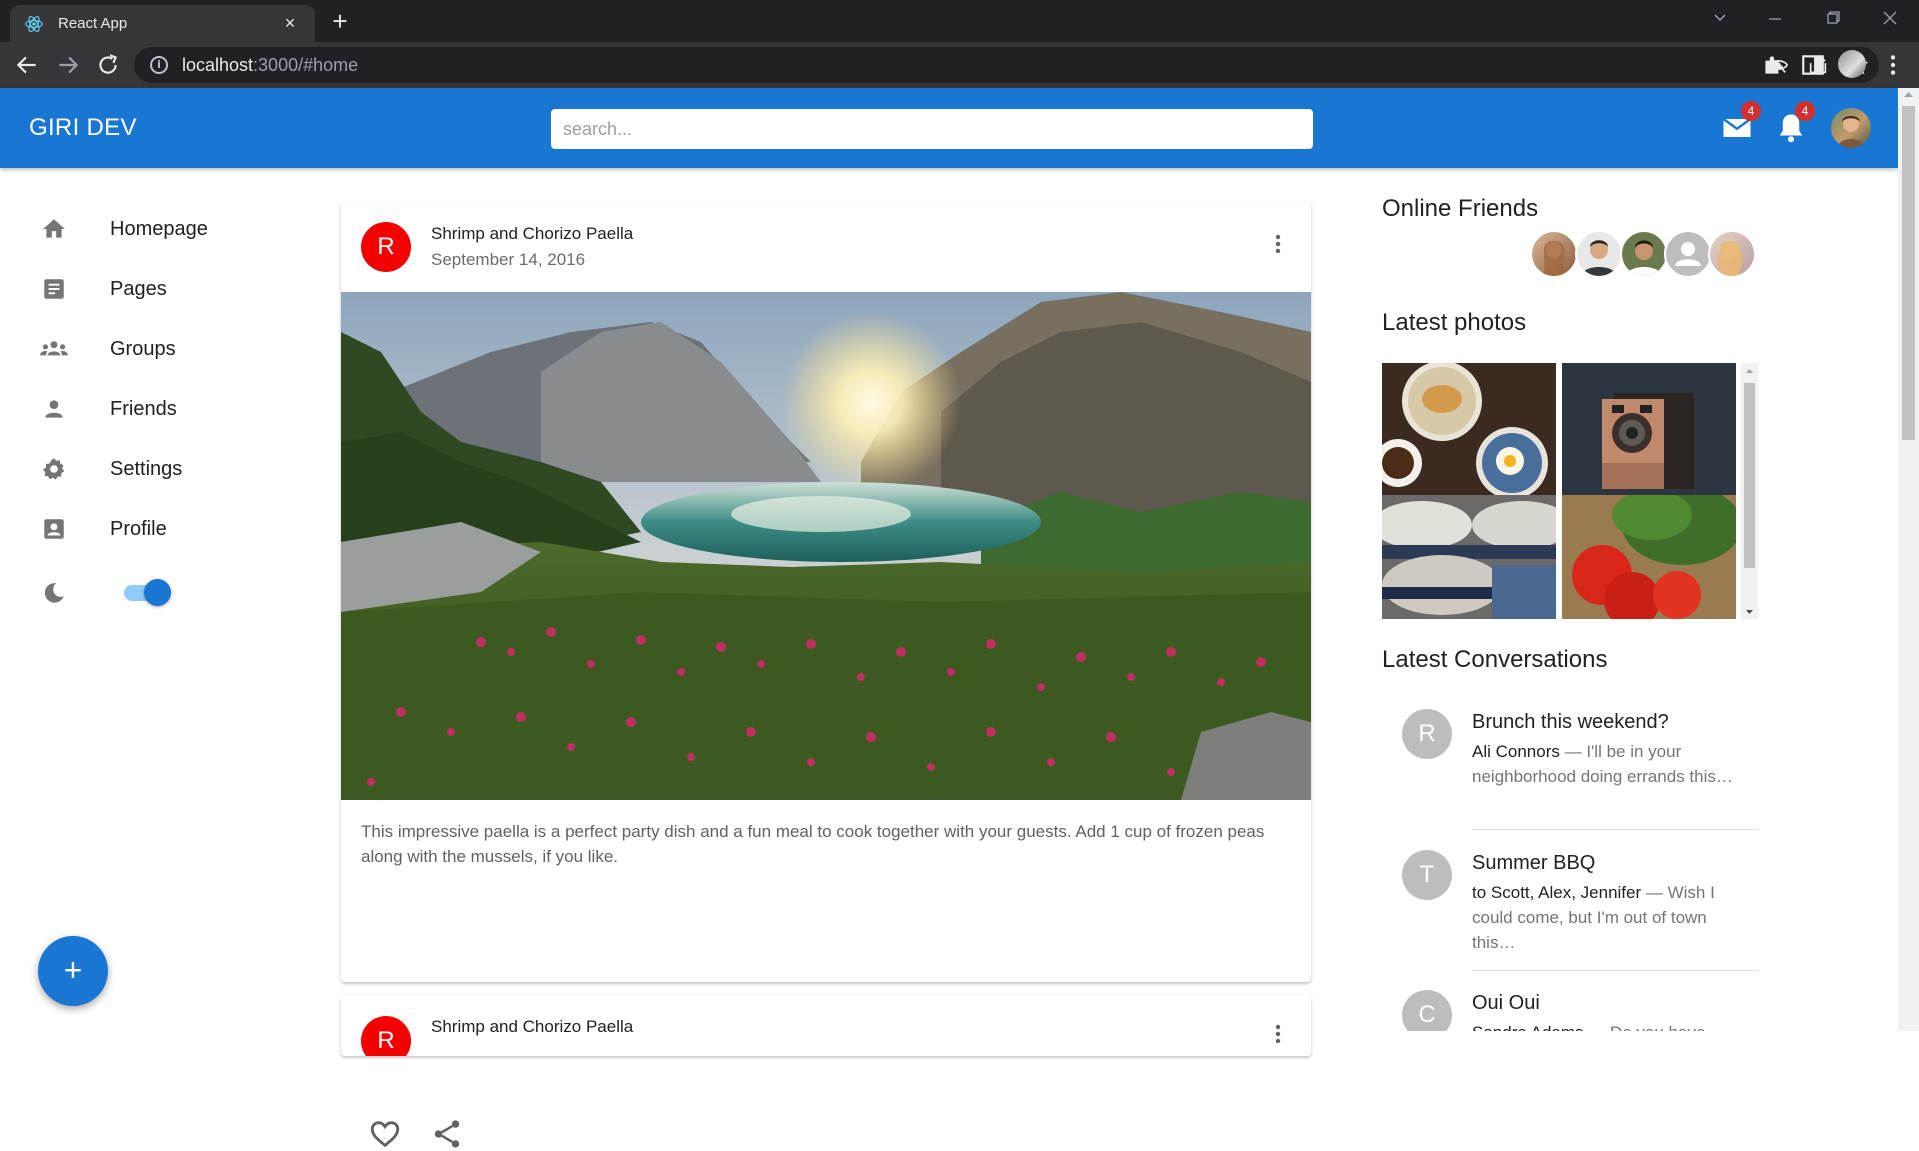  Describe the element at coordinates (1775, 18) in the screenshot. I see `minimize-icon` at that location.